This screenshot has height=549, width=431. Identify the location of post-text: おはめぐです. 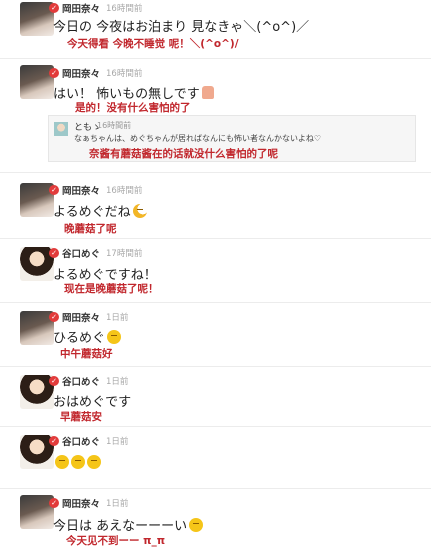
(92, 402).